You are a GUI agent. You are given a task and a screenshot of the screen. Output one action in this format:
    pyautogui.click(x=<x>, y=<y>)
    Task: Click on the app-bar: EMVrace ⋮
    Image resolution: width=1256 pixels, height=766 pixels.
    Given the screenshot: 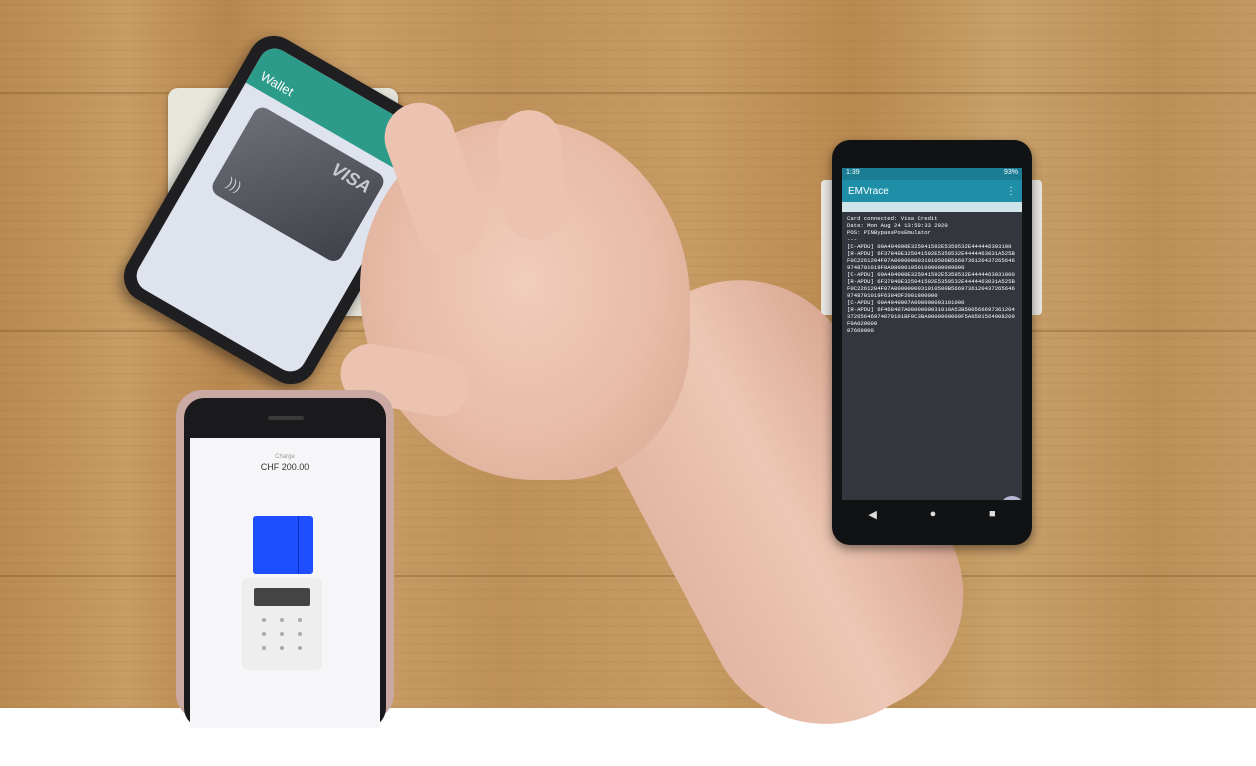 What is the action you would take?
    pyautogui.click(x=932, y=191)
    